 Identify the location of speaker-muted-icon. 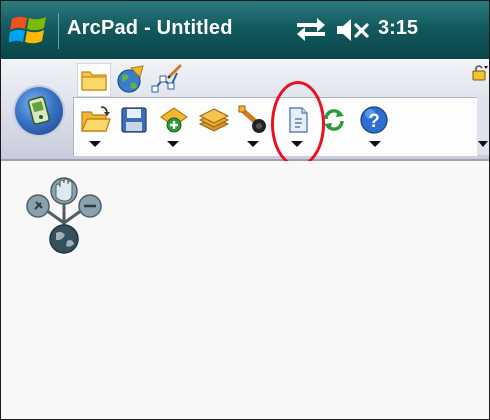
(354, 30).